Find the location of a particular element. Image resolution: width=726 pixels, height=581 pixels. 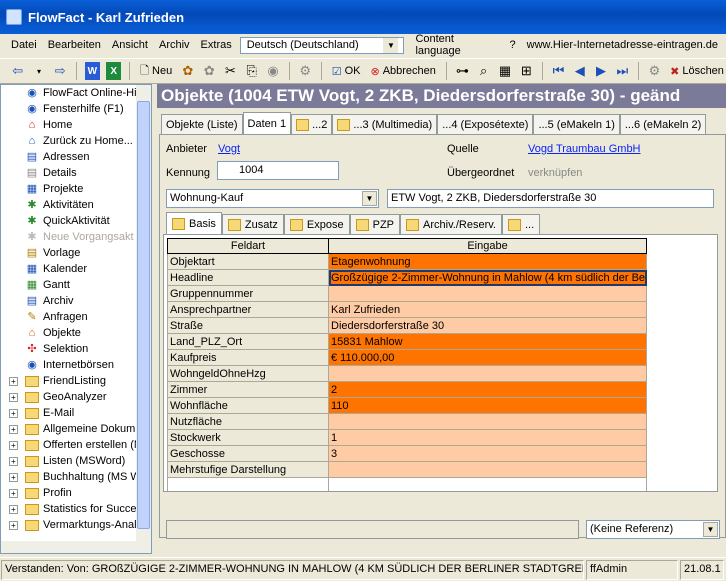

sidebar-folder: + Profin is located at coordinates (76, 493).